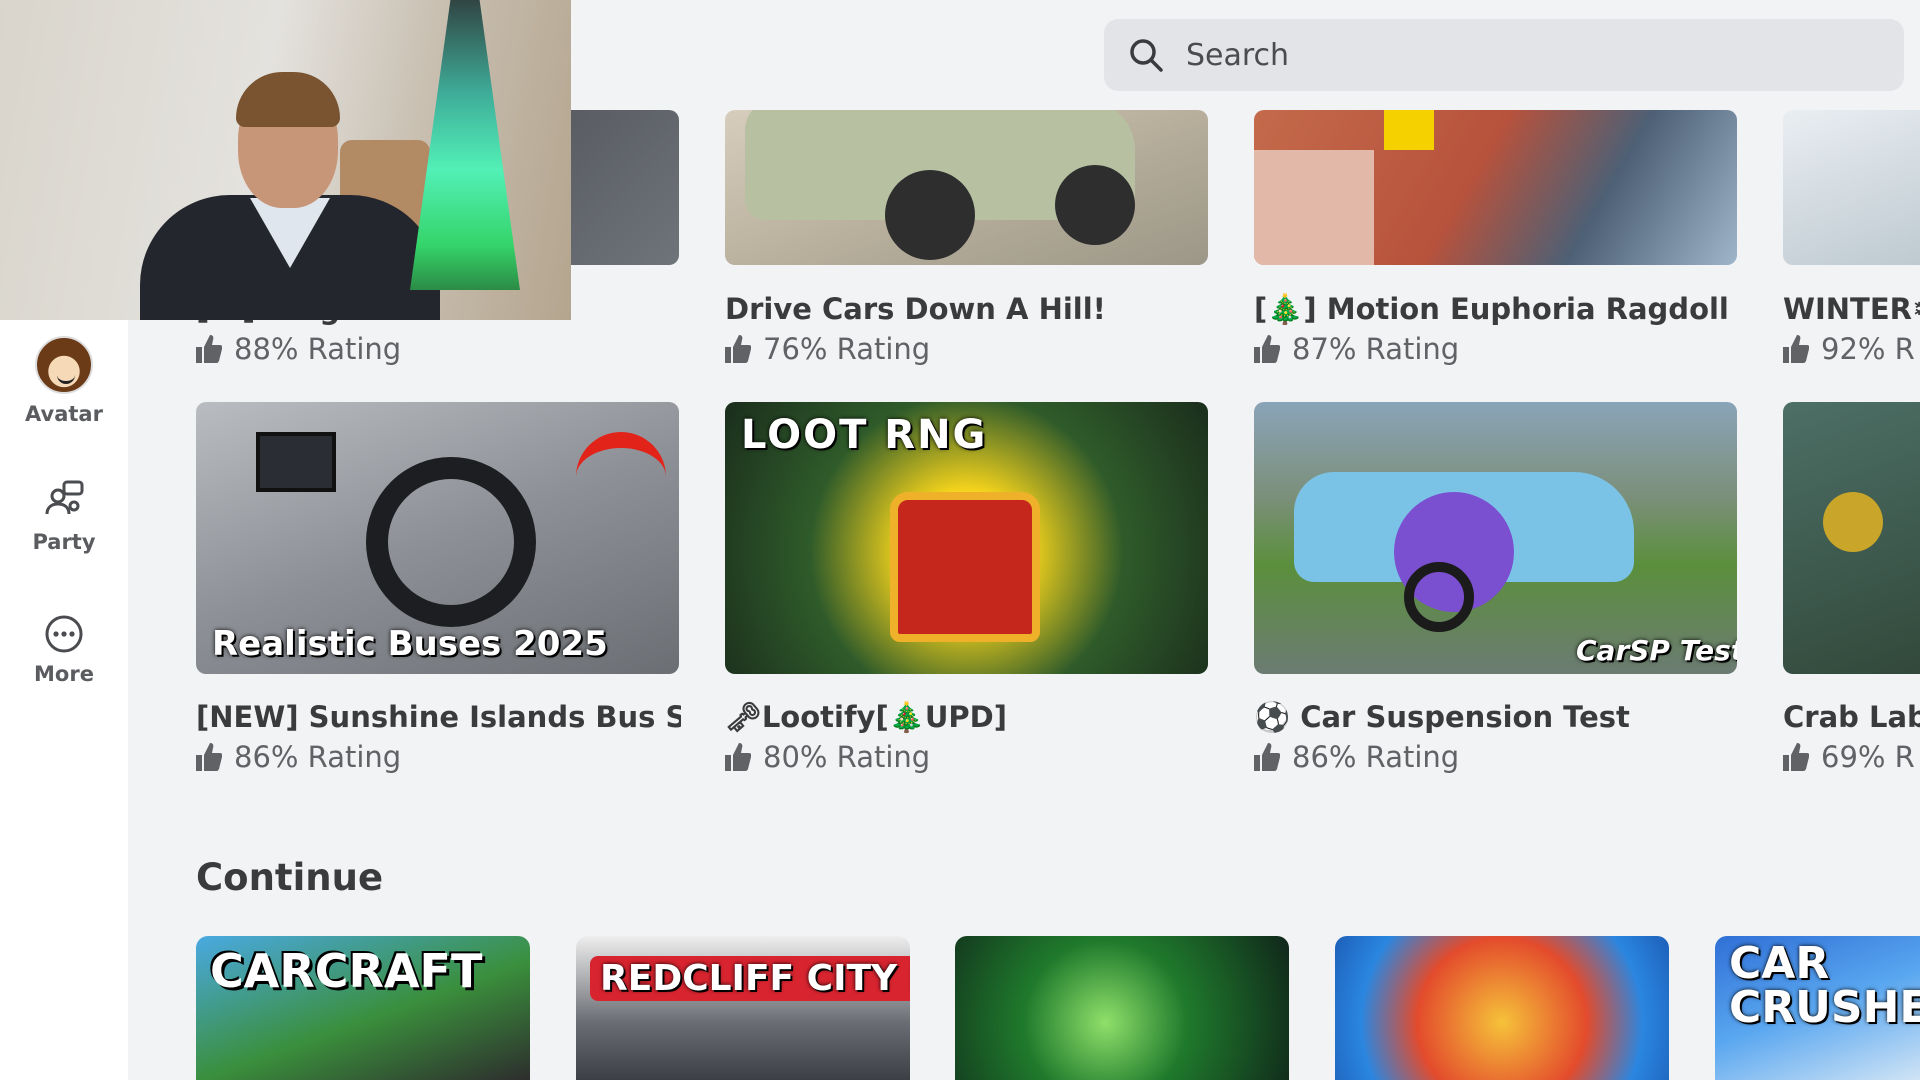  What do you see at coordinates (1495, 538) in the screenshot?
I see `game-thumbnail: CarSP Test` at bounding box center [1495, 538].